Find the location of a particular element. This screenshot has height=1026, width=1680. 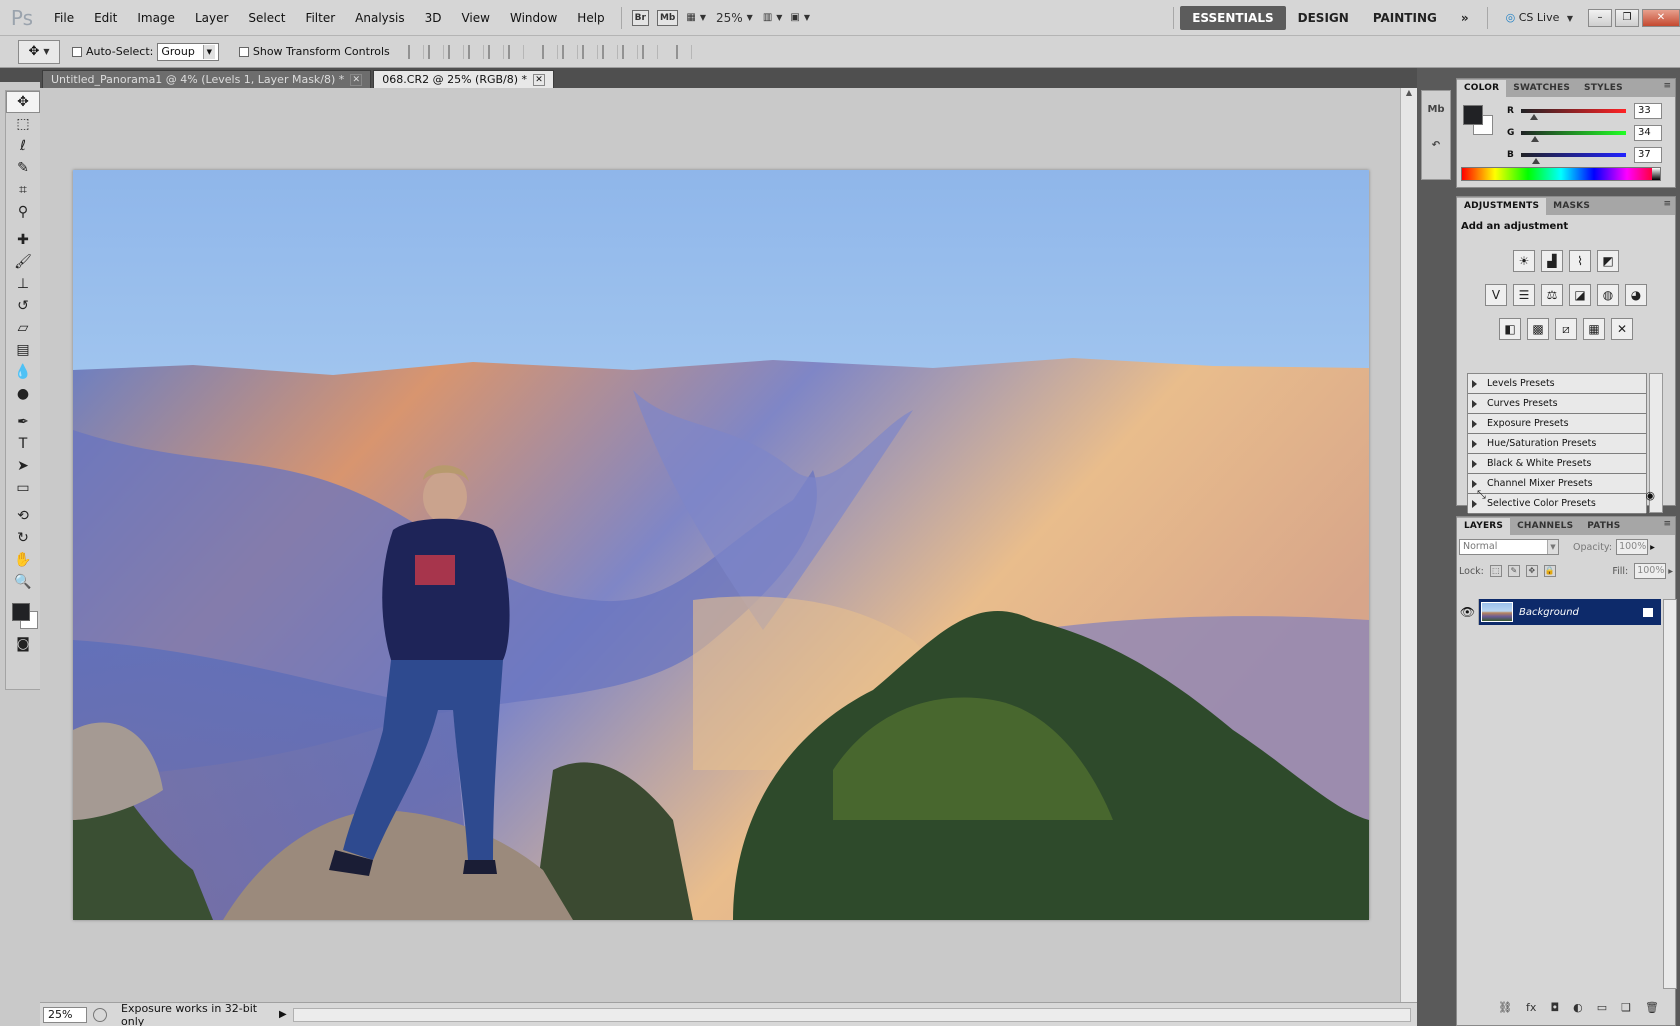

view-extras-button: ▦ ▼ is located at coordinates (696, 18).